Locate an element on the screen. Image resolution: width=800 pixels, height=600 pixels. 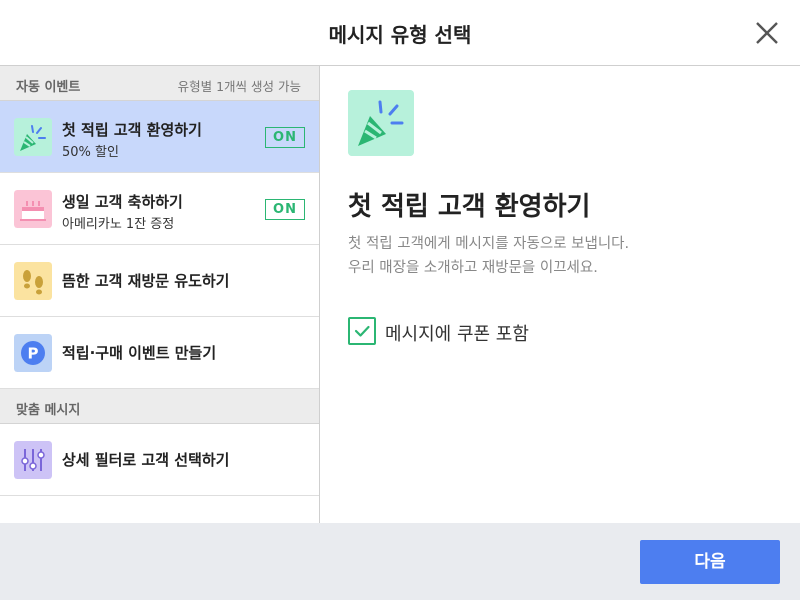
checkbox-box is located at coordinates (362, 331).